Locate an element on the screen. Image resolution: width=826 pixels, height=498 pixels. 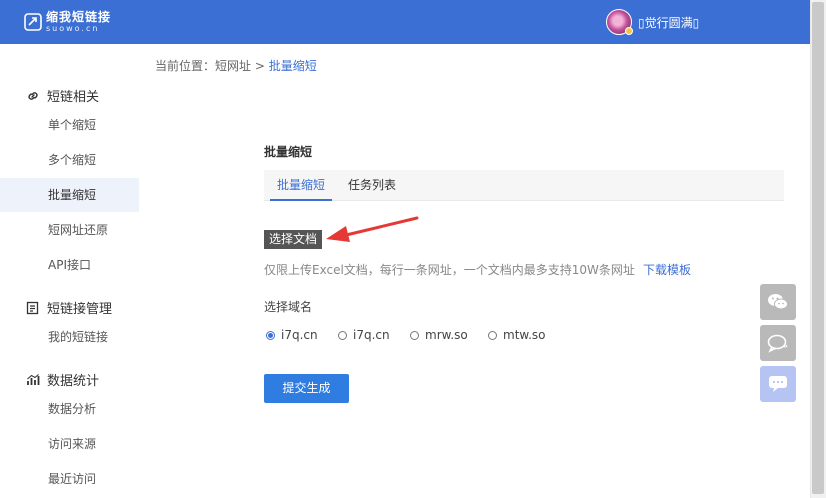
breadcrumb-current: 批量缩短 is located at coordinates (292, 66).